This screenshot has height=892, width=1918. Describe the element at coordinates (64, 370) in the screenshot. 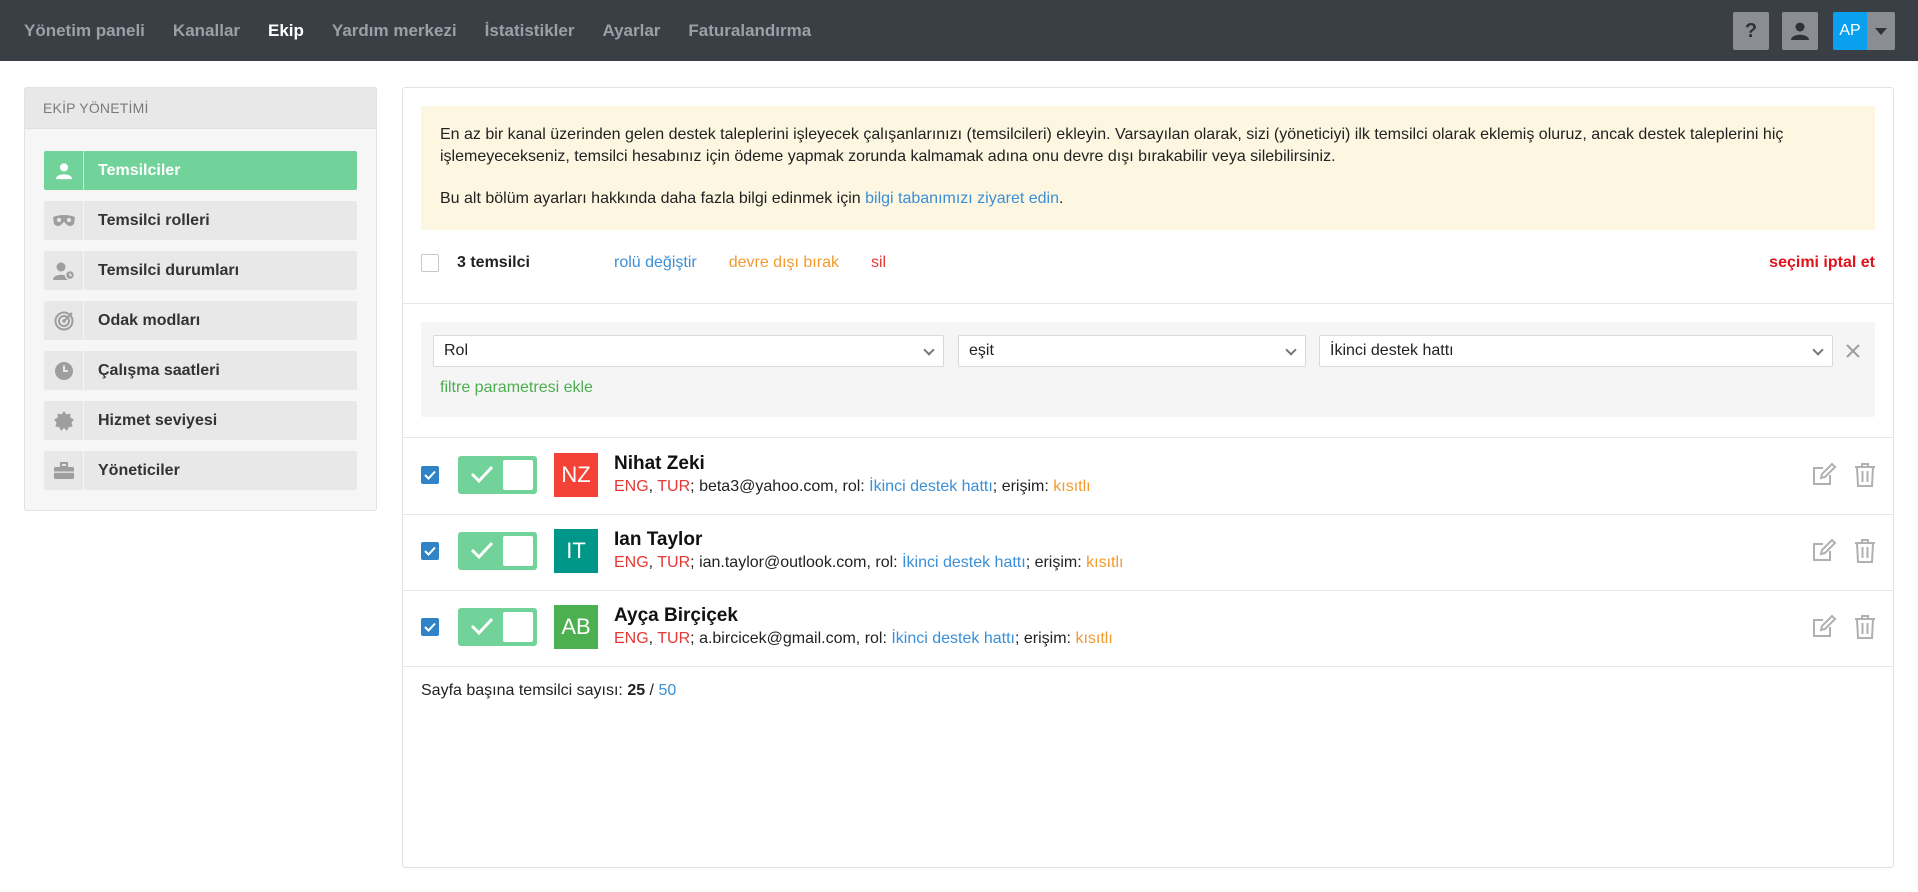

I see `clock-icon` at that location.